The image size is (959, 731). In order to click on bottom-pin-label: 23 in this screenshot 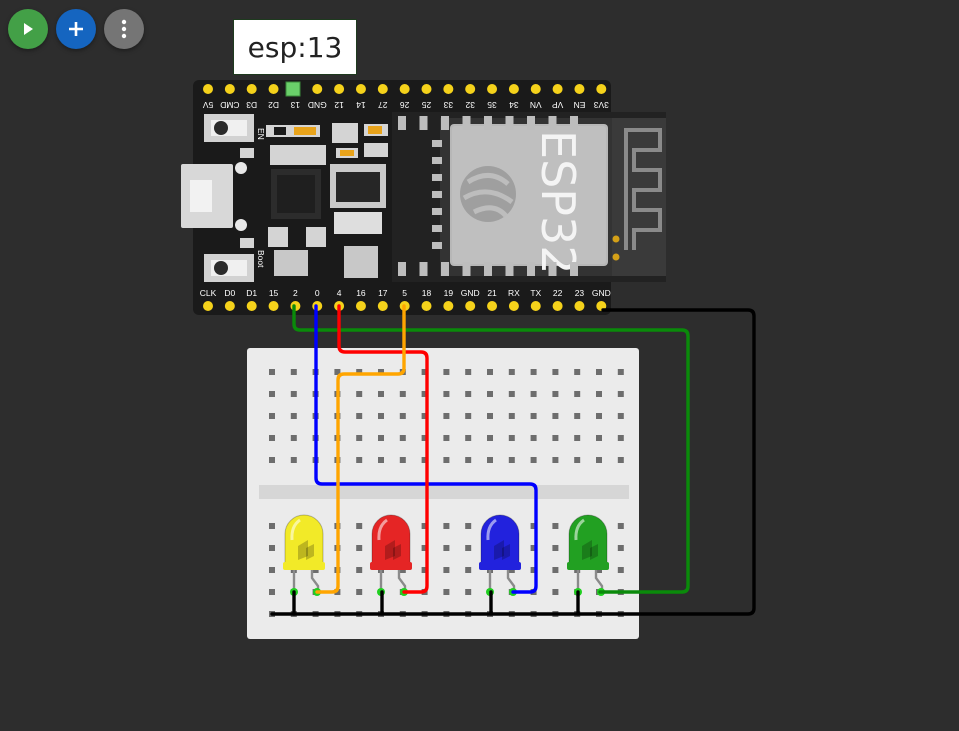, I will do `click(580, 293)`.